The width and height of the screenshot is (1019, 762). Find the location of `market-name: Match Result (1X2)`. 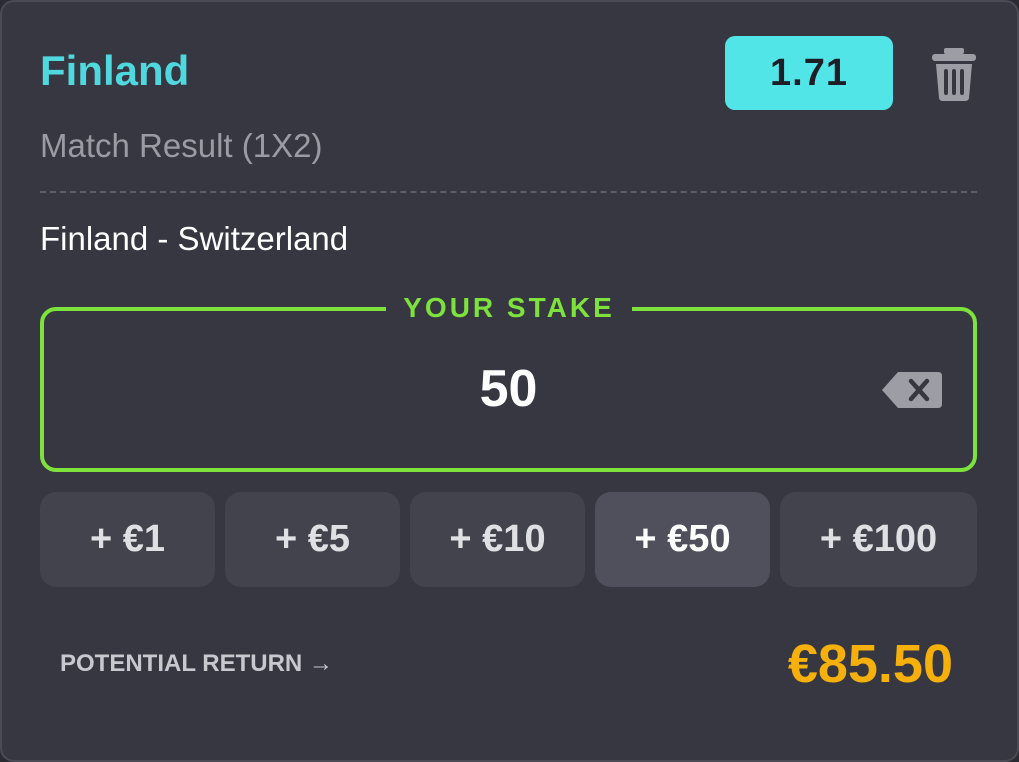

market-name: Match Result (1X2) is located at coordinates (181, 145).